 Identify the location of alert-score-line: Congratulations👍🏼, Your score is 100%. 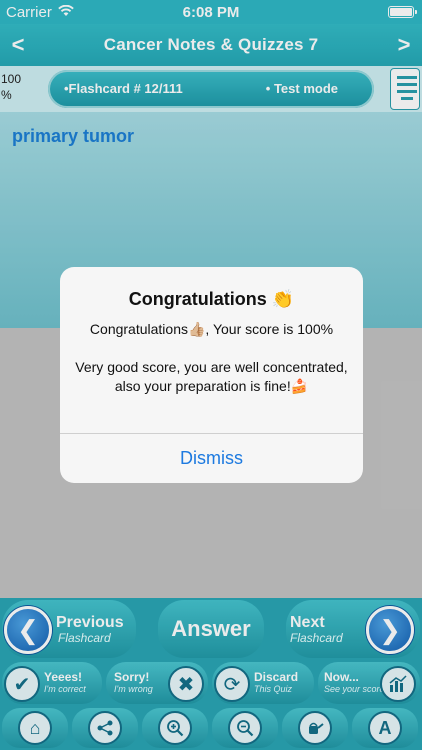
(211, 329).